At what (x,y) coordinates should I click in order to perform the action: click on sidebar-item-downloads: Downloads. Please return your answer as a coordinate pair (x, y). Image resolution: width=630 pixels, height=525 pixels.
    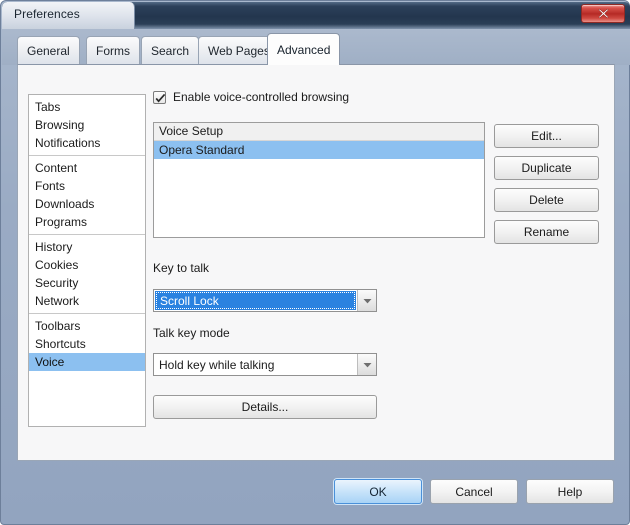
    Looking at the image, I should click on (87, 204).